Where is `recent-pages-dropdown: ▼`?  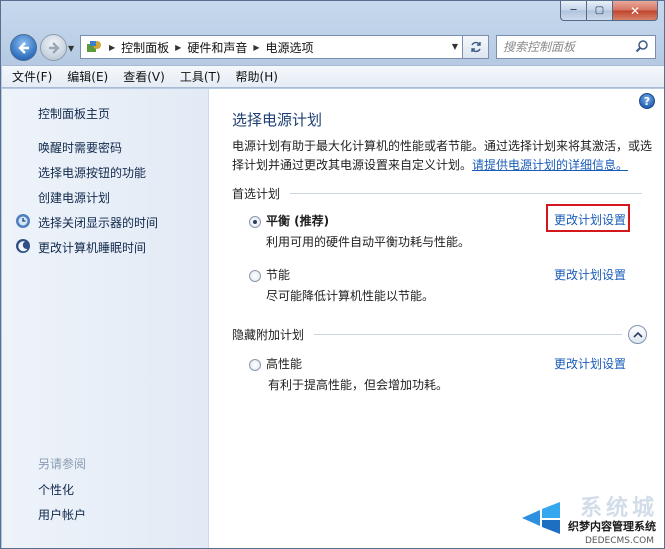
recent-pages-dropdown: ▼ is located at coordinates (71, 48).